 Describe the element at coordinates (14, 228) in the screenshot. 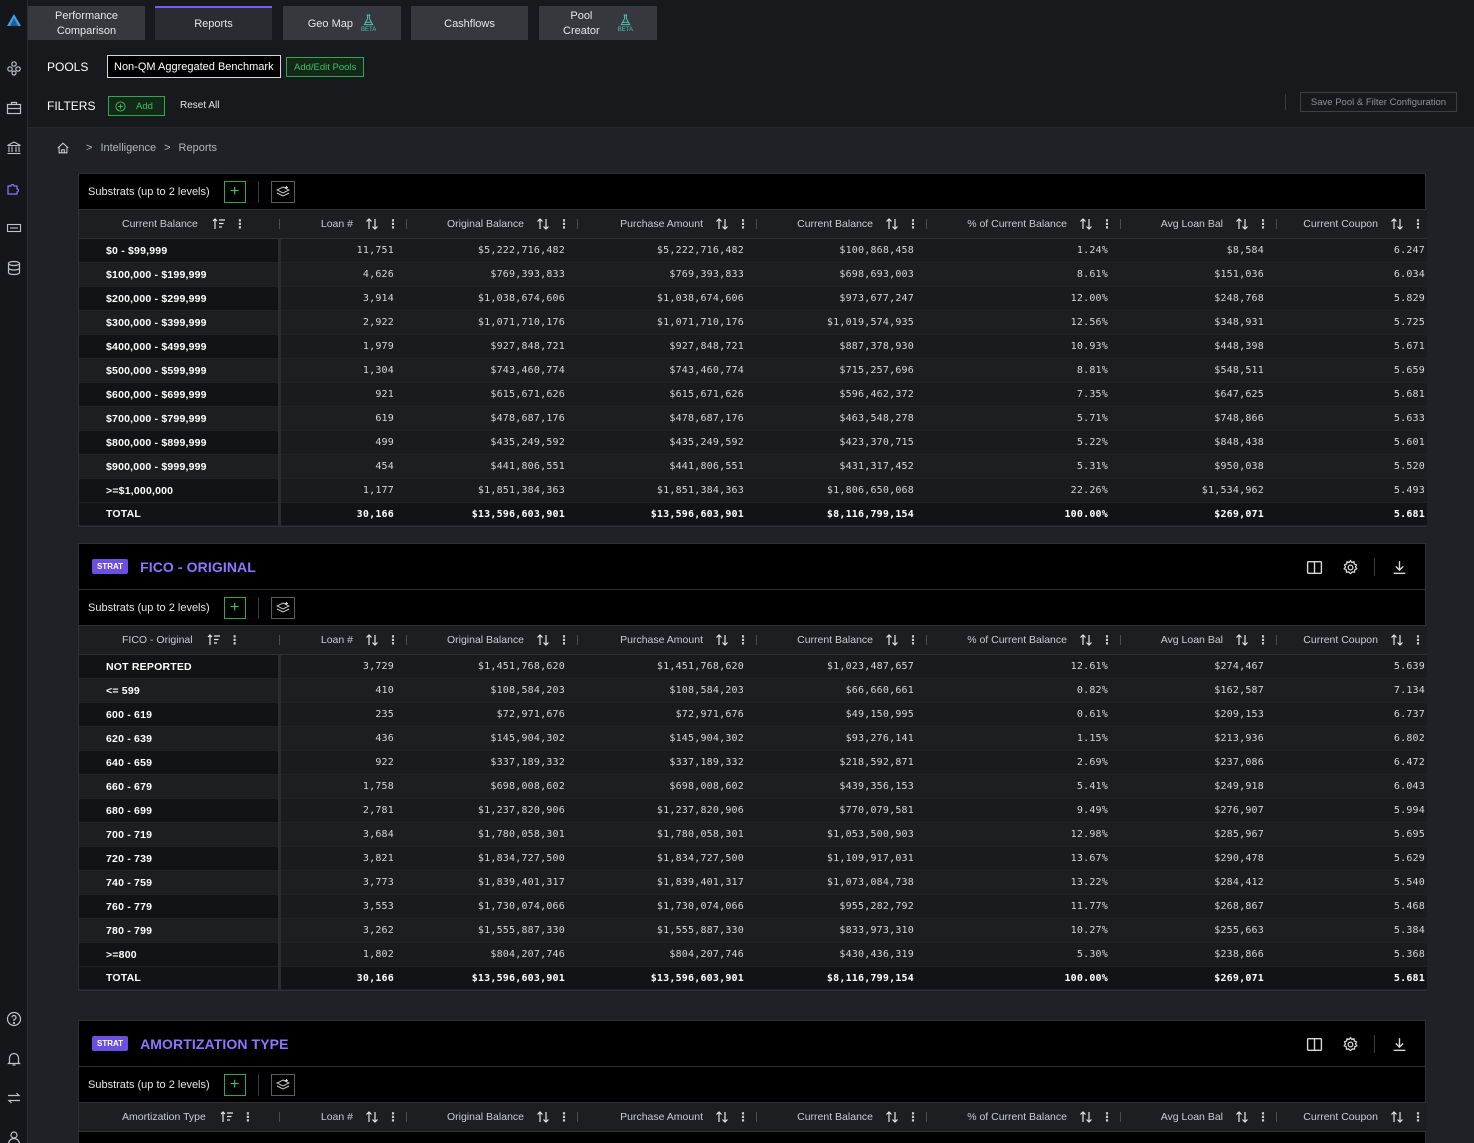

I see `ticket-icon` at that location.